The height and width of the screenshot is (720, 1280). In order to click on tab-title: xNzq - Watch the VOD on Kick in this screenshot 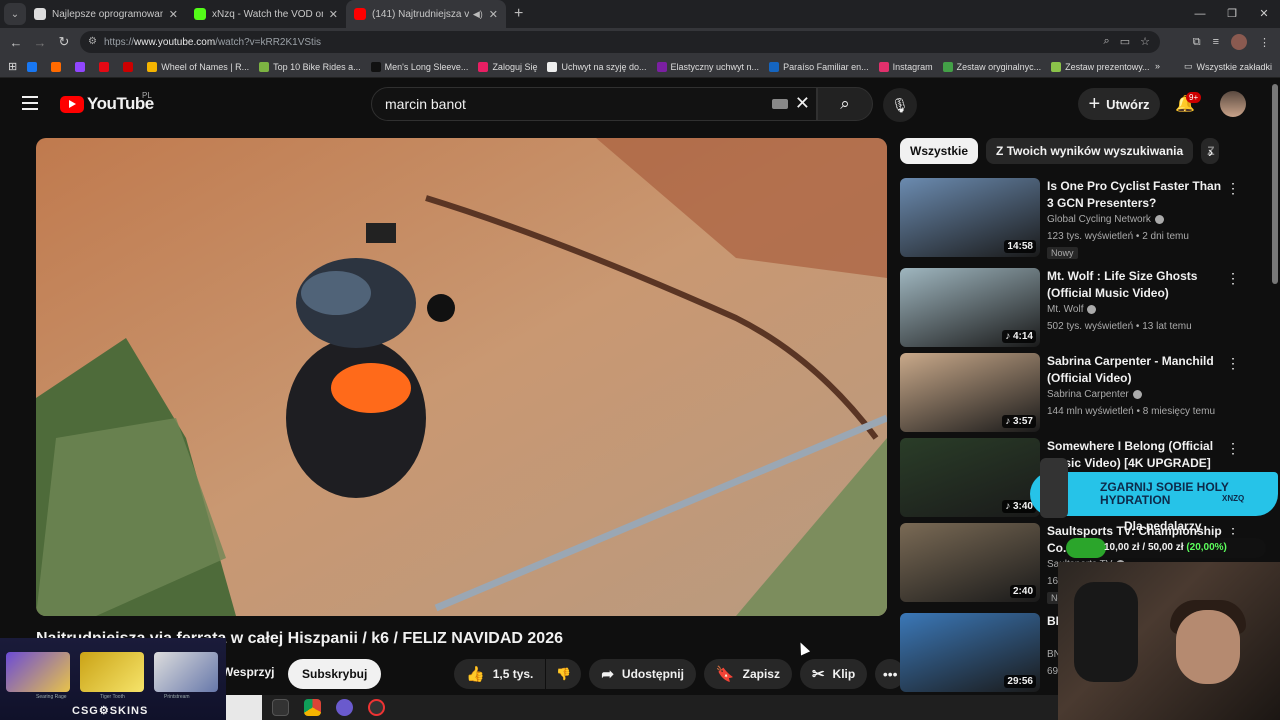, I will do `click(267, 14)`.